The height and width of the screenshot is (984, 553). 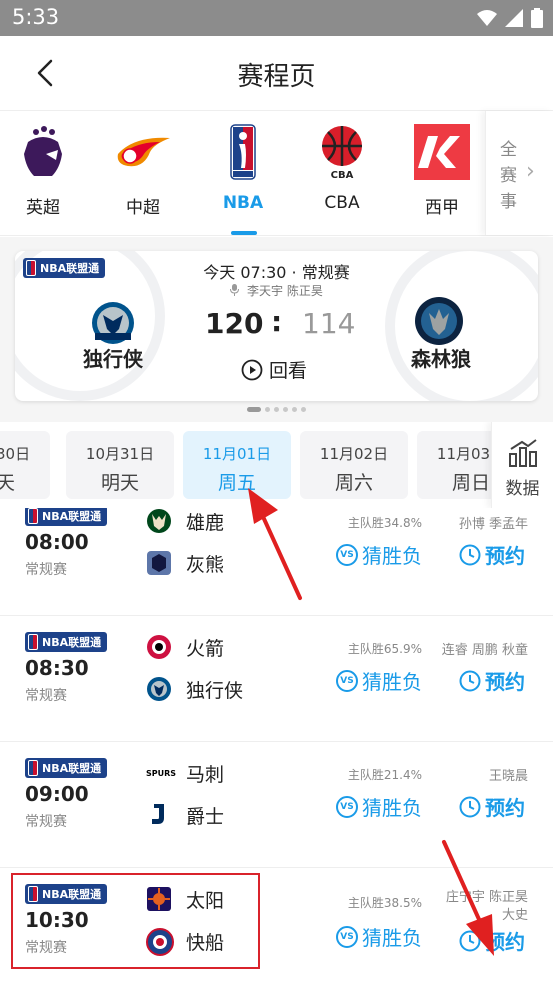 I want to click on league-label: CBA, so click(x=342, y=203).